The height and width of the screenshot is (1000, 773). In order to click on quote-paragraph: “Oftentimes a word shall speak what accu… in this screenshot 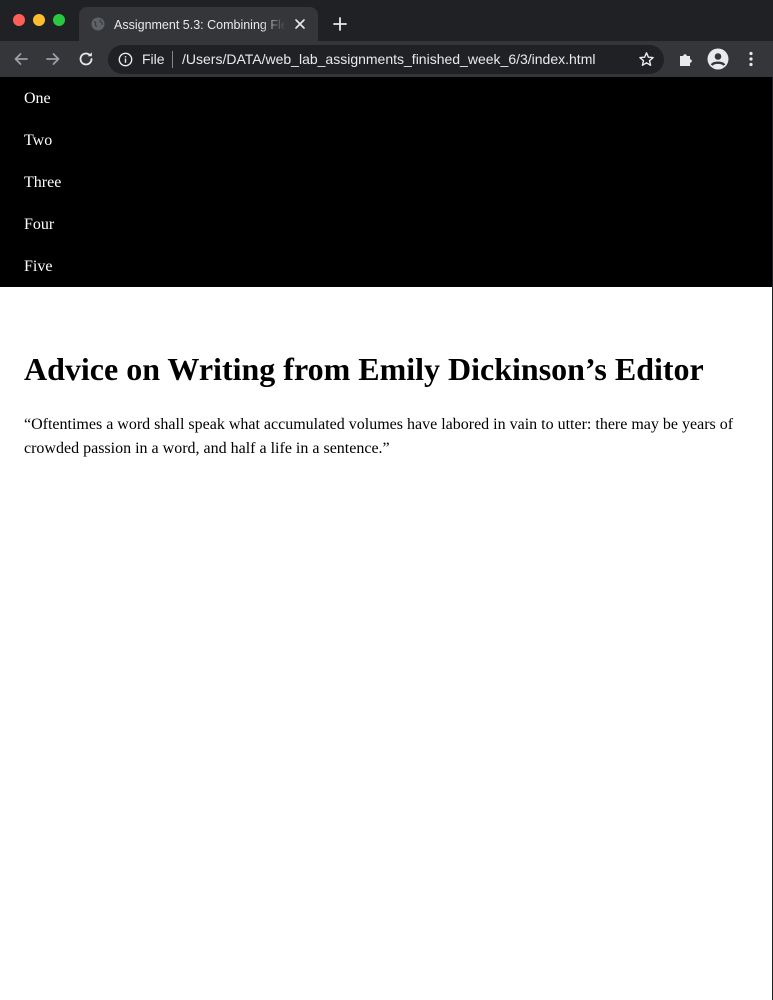, I will do `click(379, 436)`.